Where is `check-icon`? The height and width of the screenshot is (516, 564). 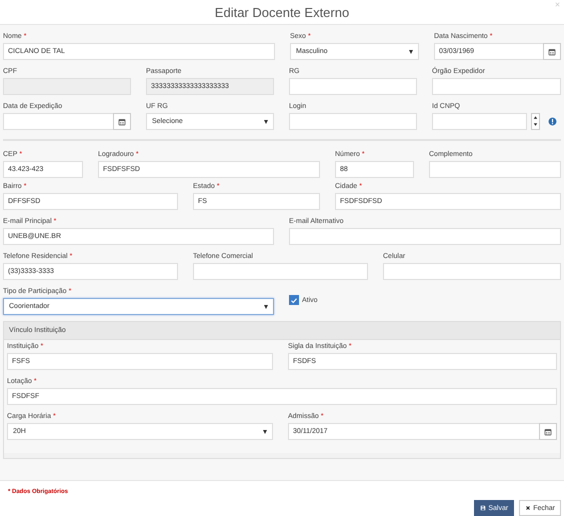
check-icon is located at coordinates (294, 300).